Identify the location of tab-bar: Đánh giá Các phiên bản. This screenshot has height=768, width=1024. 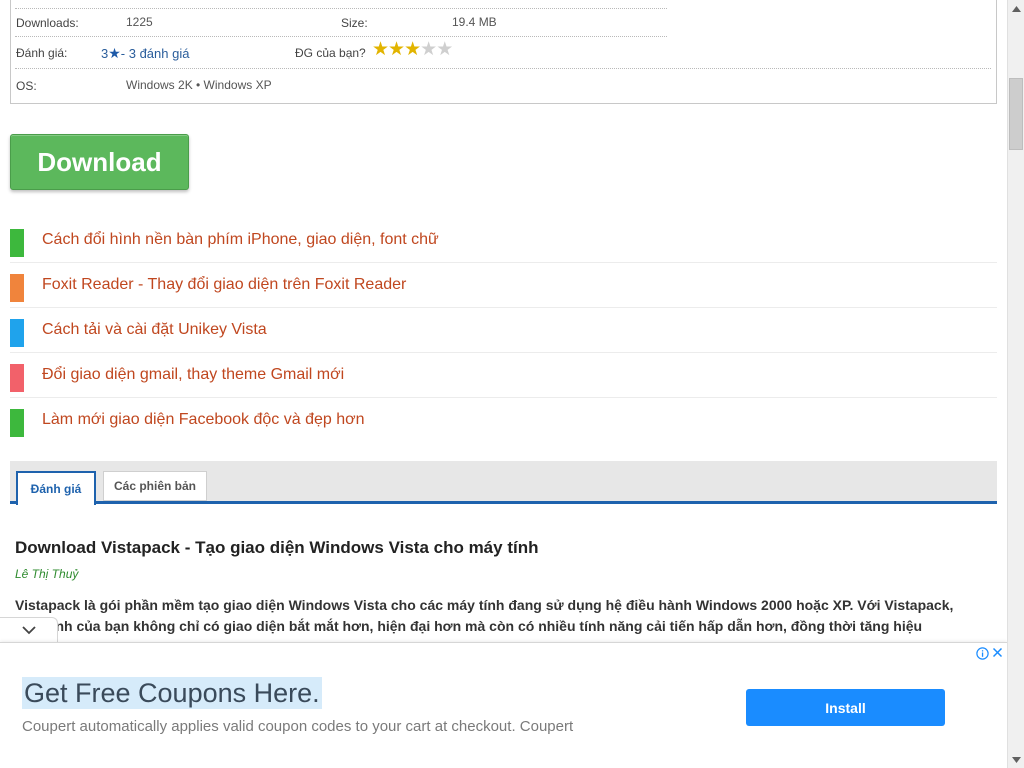
(503, 483).